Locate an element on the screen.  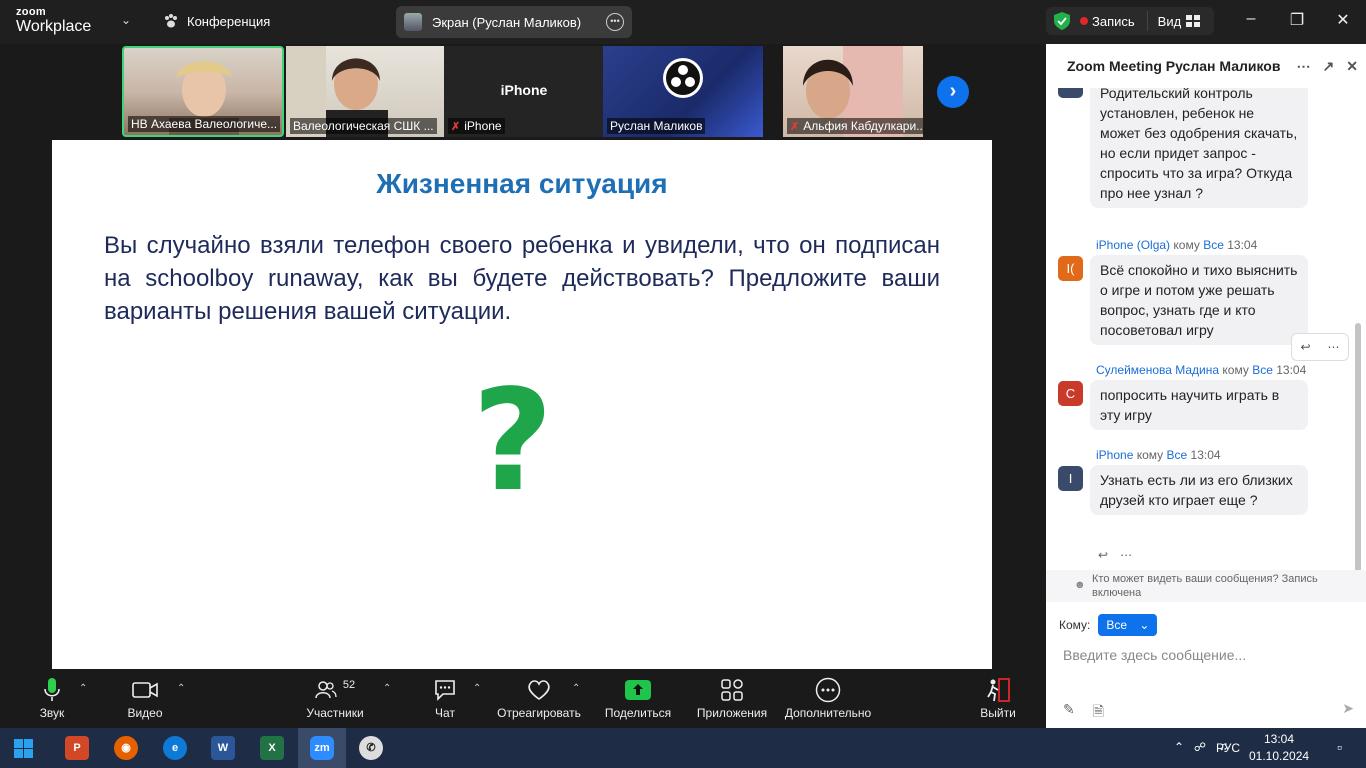
participant-big-name: iPhone is located at coordinates (524, 90).